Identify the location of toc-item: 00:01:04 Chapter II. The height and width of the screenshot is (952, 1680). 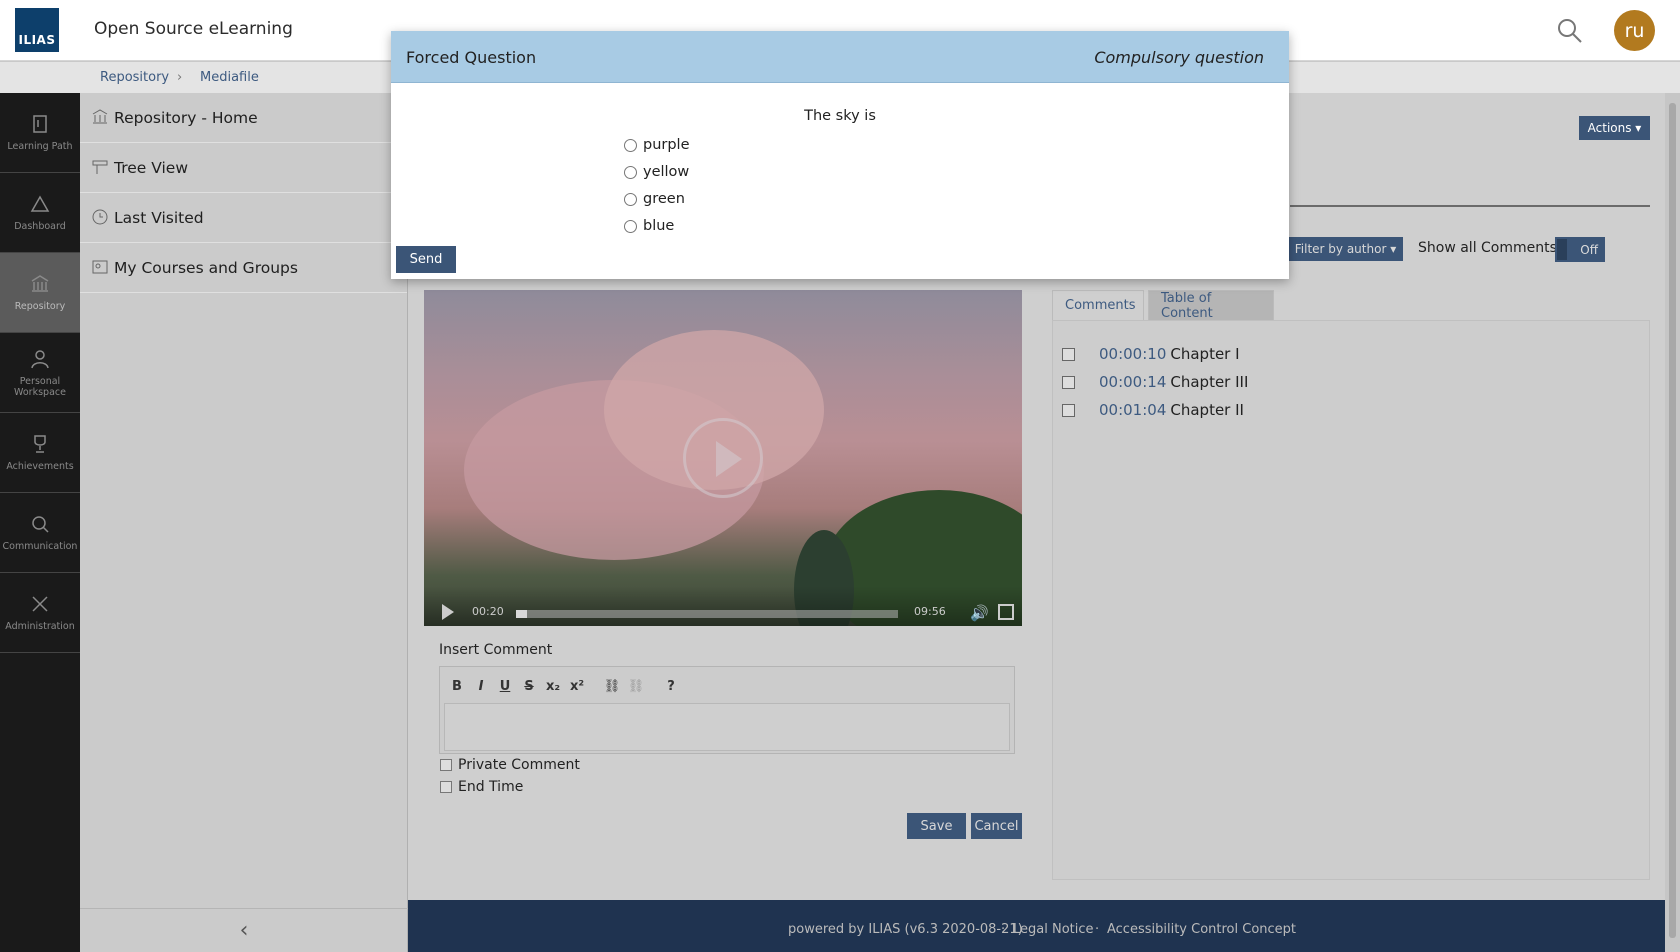
(1153, 410).